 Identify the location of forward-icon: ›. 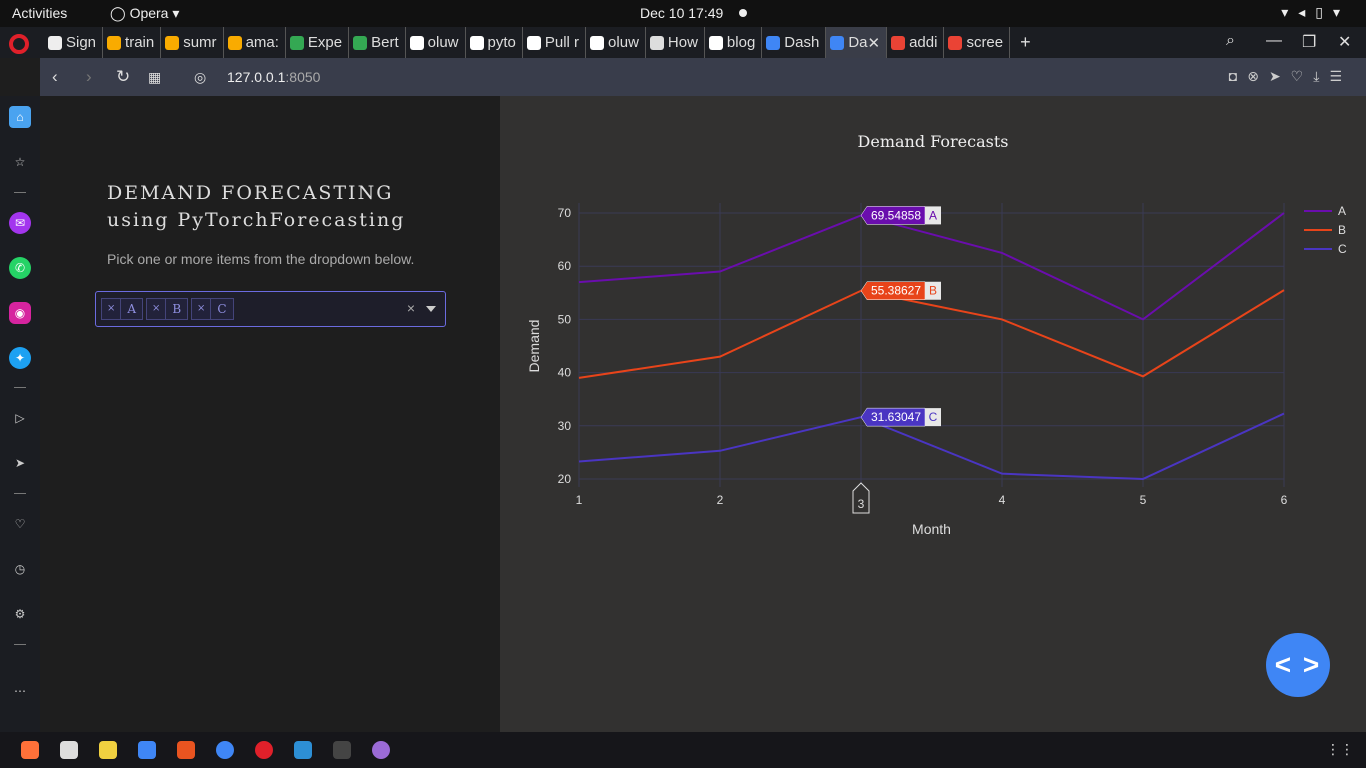
(89, 77).